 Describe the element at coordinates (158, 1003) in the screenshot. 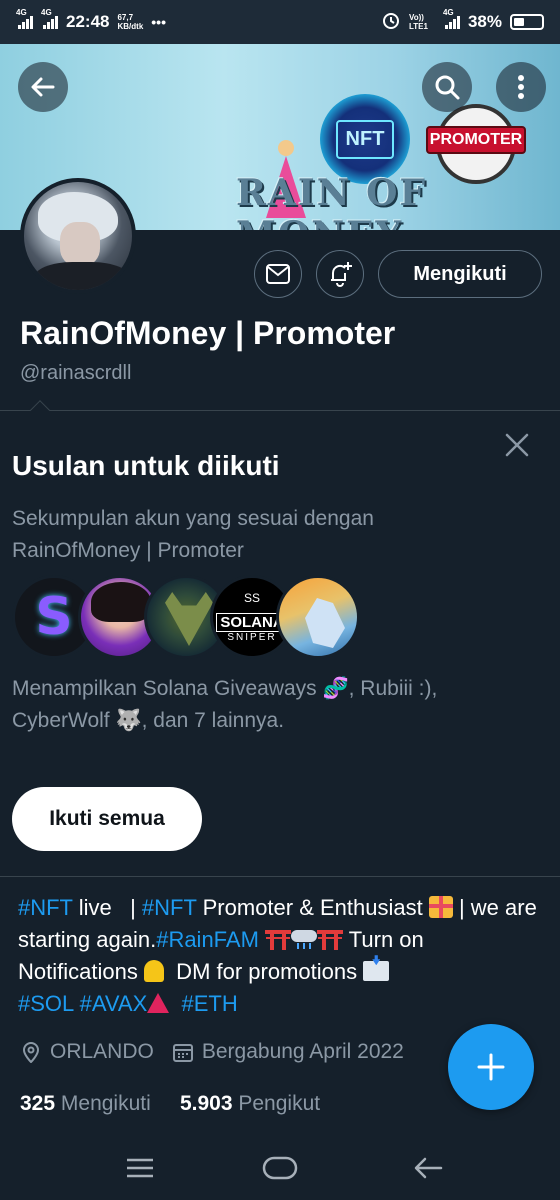

I see `red-triangle-emoji-icon` at that location.